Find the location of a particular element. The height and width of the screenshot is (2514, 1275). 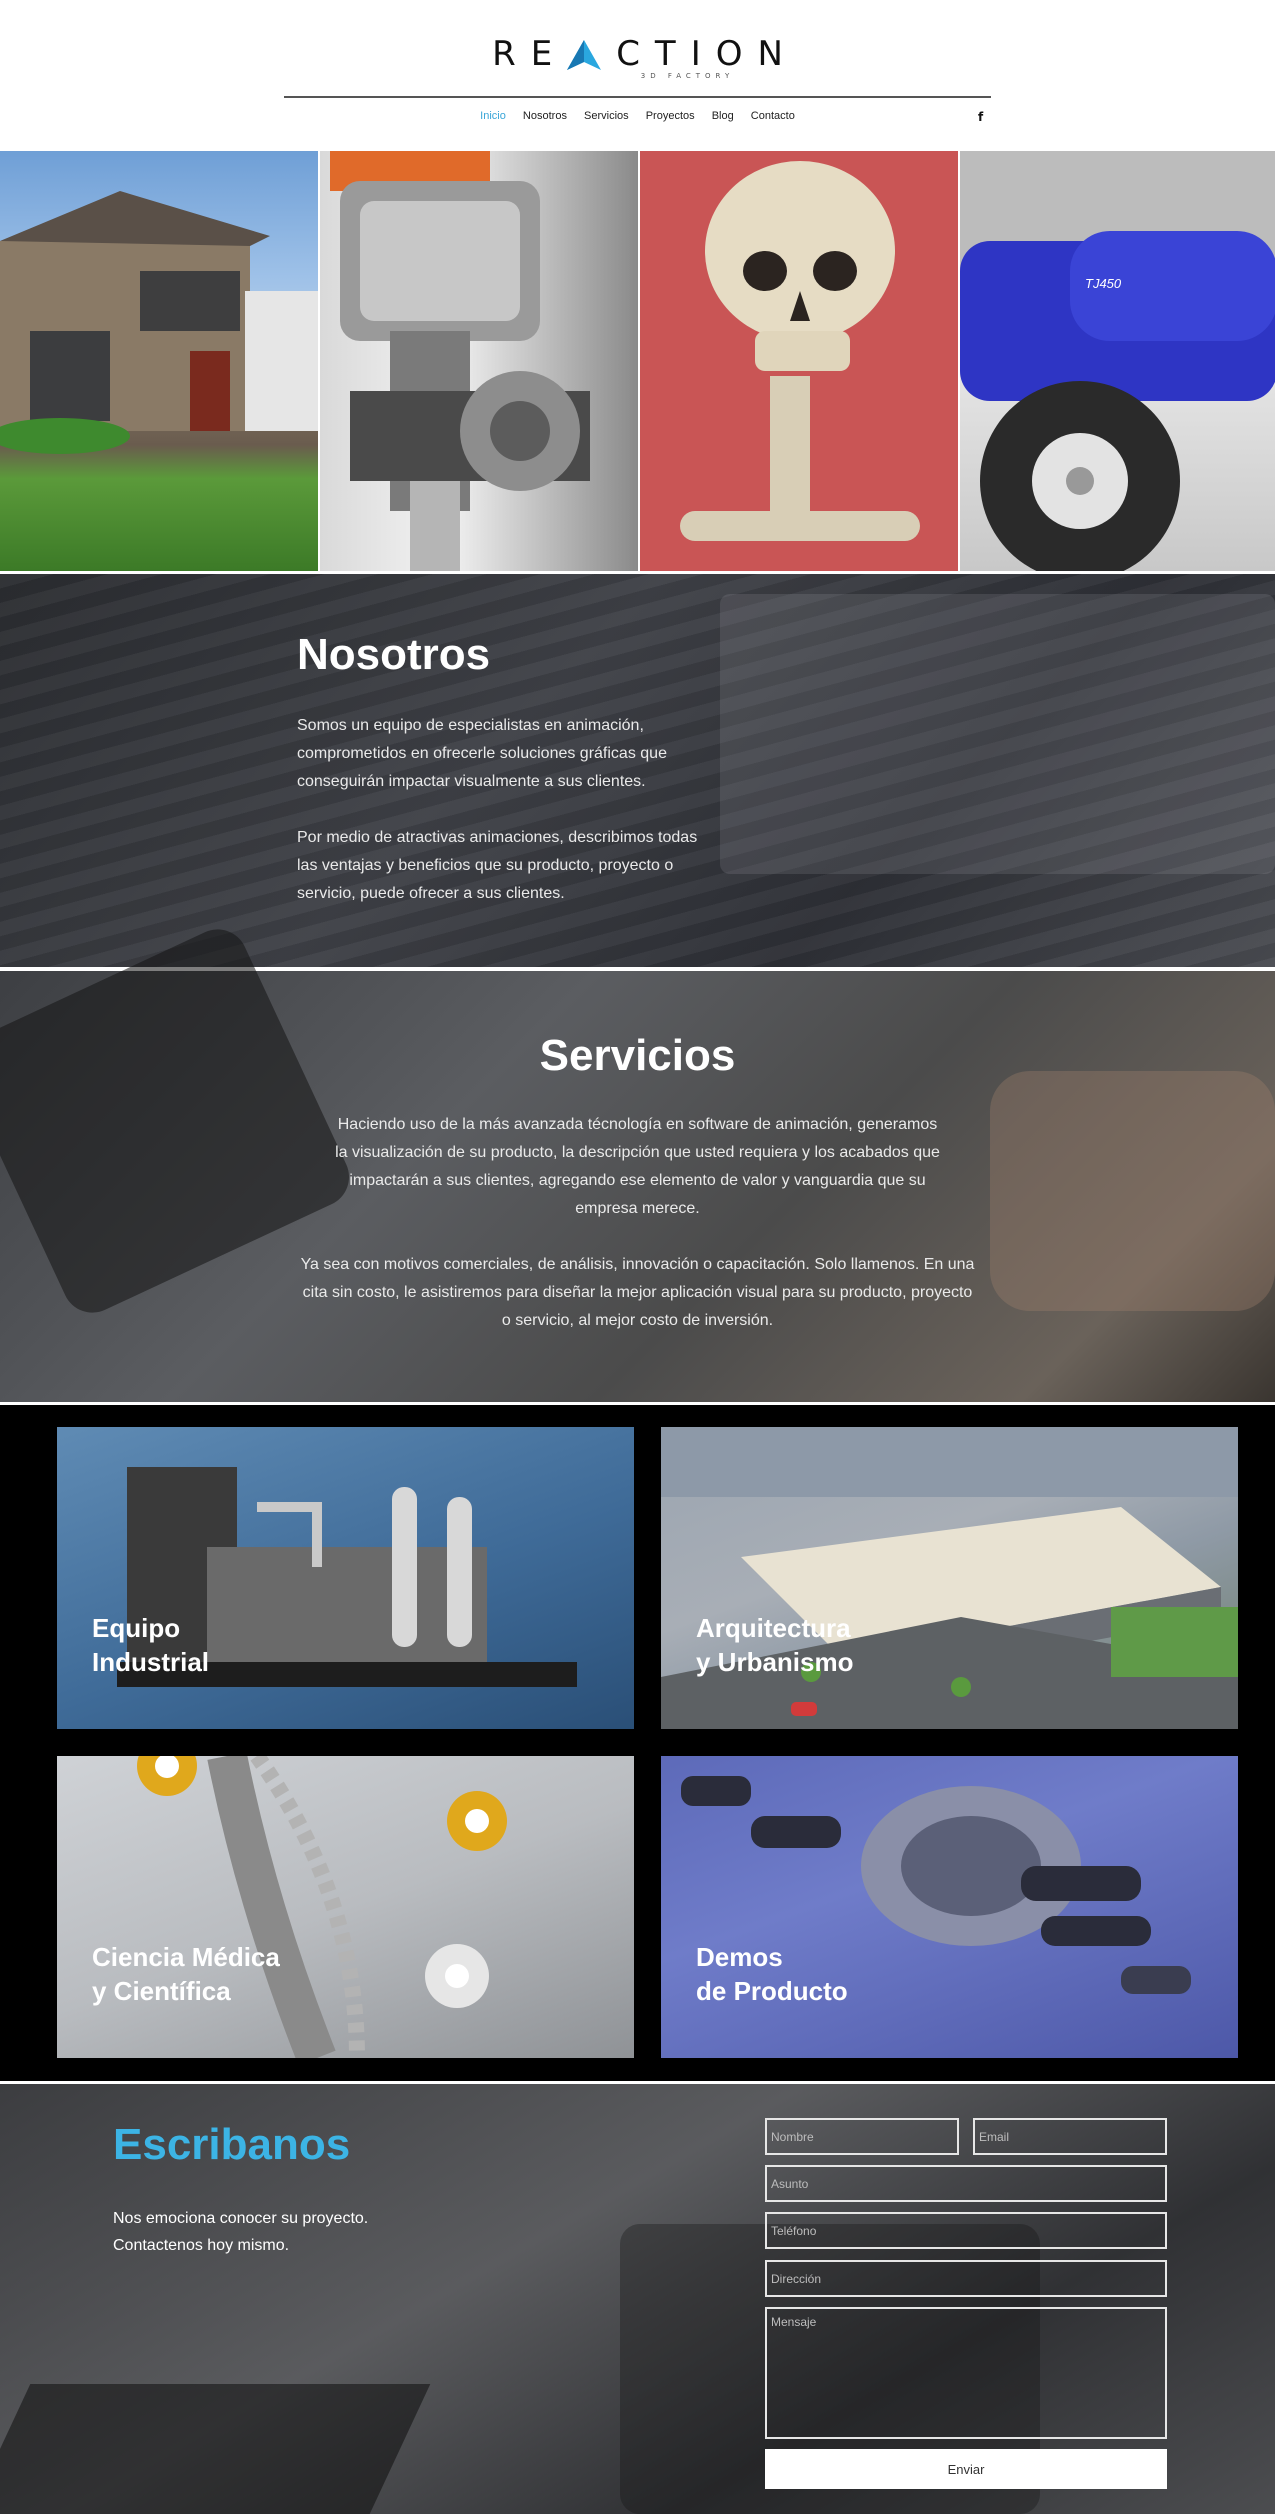

tile-label-line: Ciencia Médica is located at coordinates (186, 1957).